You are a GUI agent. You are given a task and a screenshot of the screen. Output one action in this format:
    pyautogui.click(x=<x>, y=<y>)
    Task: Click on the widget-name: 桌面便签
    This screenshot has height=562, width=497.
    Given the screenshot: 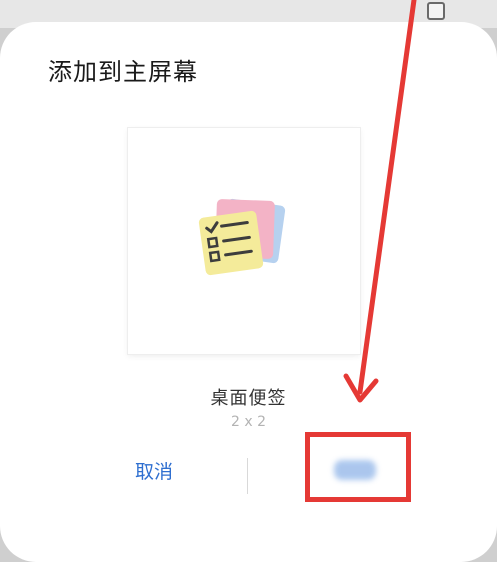 What is the action you would take?
    pyautogui.click(x=248, y=398)
    